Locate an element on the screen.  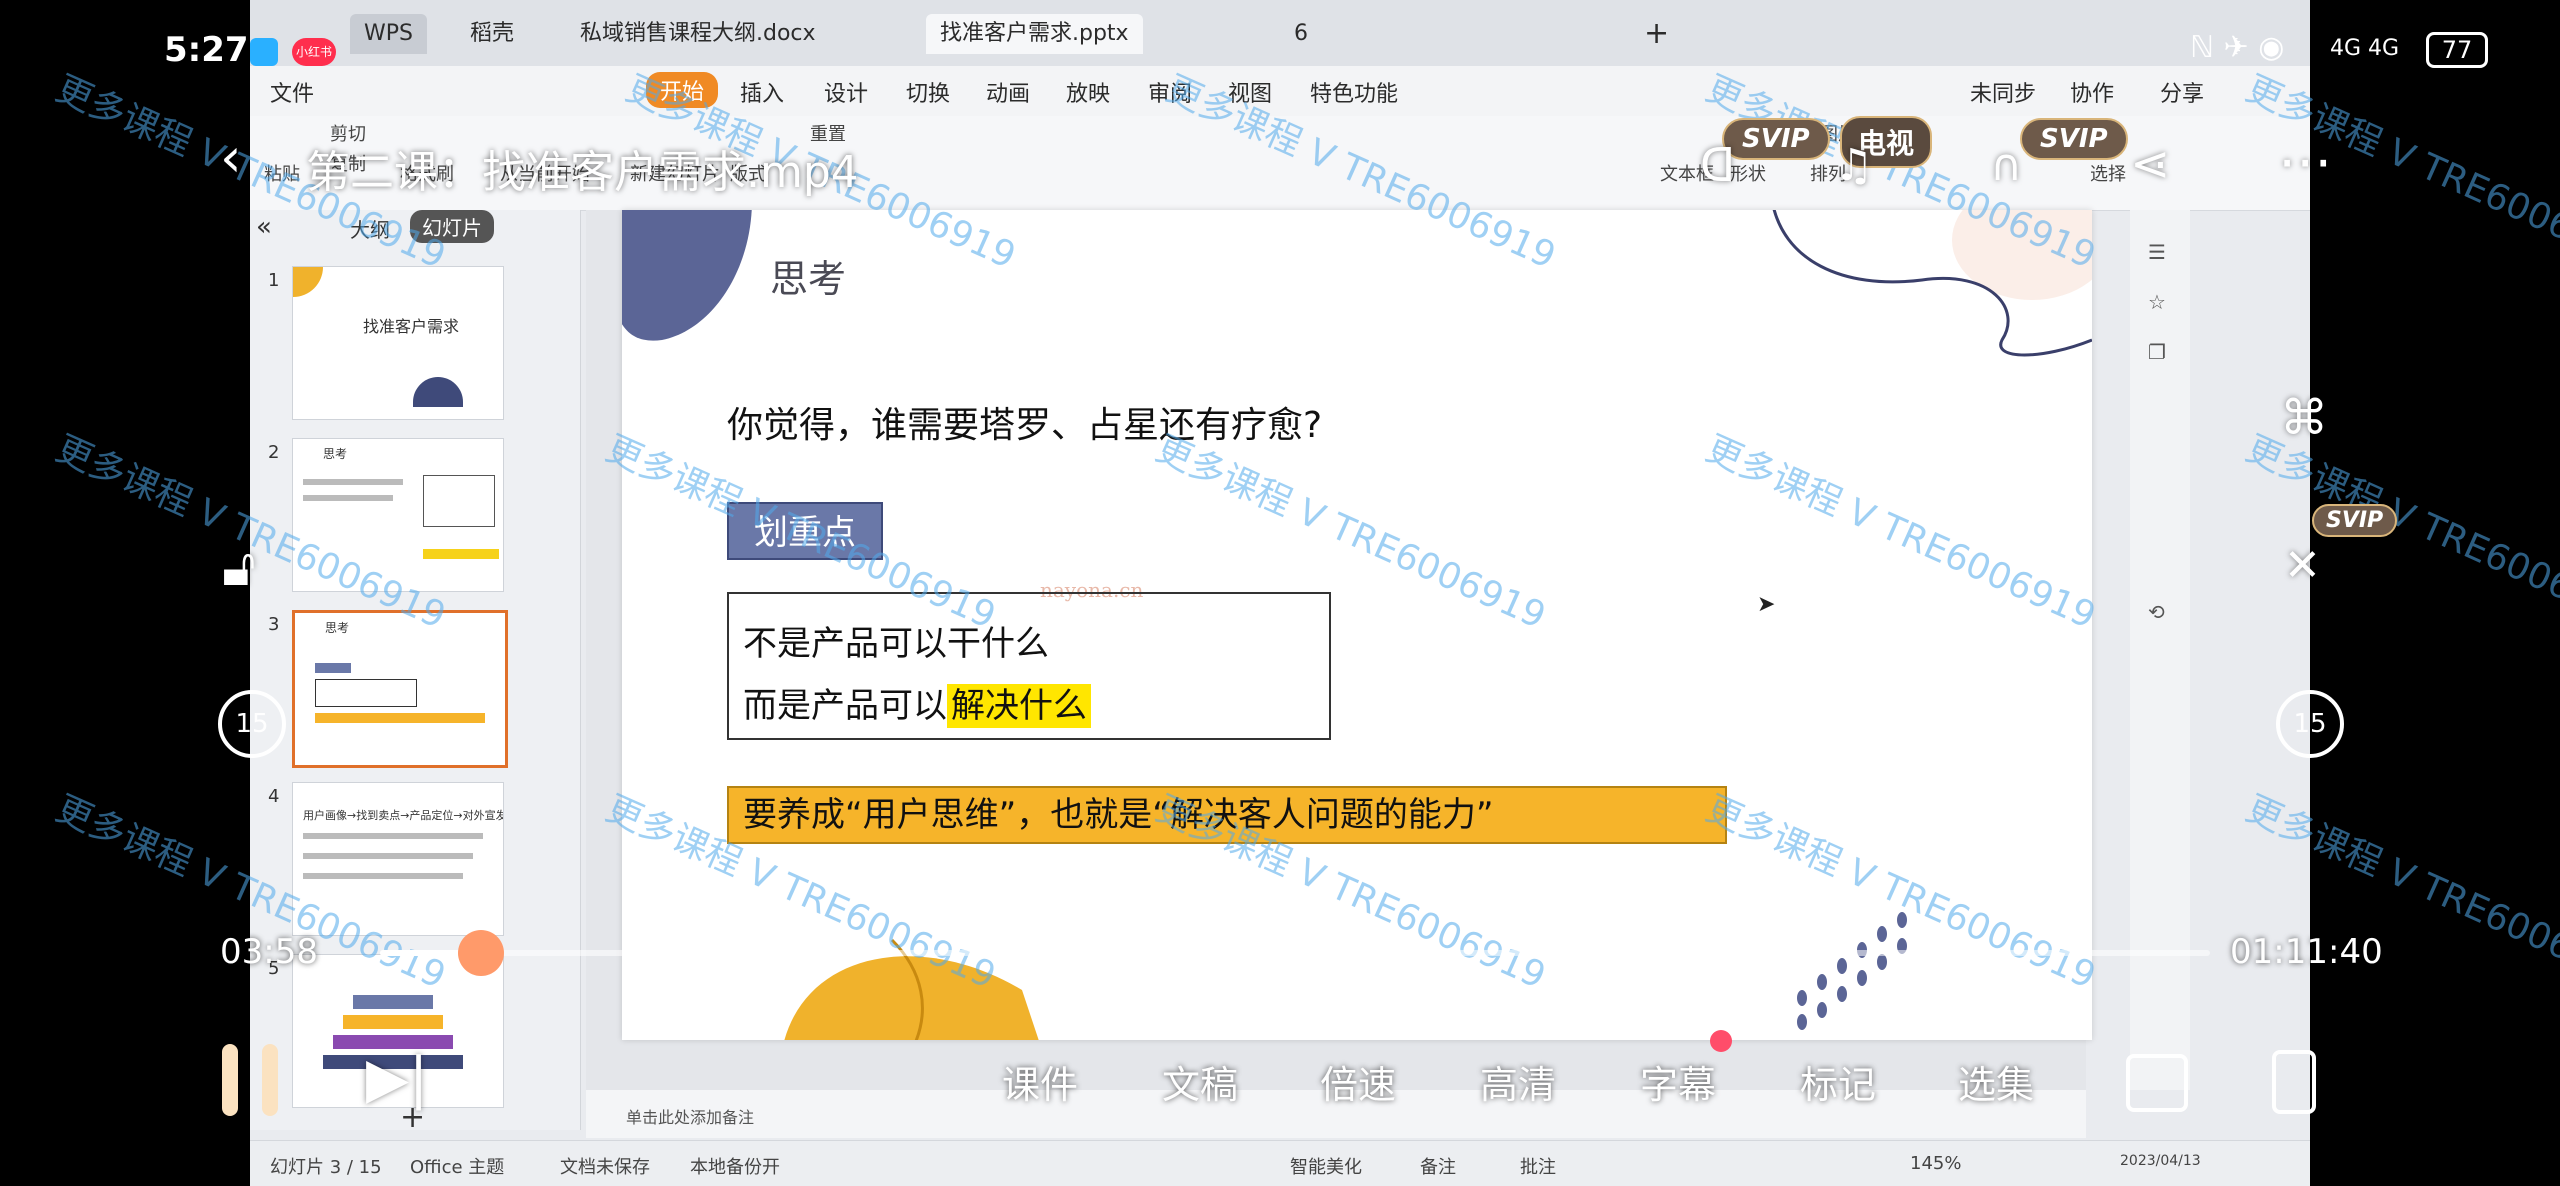
key-point-line-2: 而是产品可以 解决什么 is located at coordinates (917, 703).